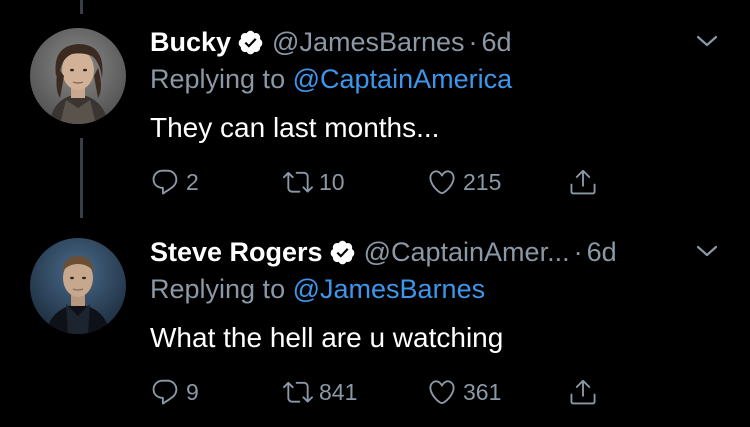 This screenshot has width=750, height=427. I want to click on reply-button: 2, so click(174, 182).